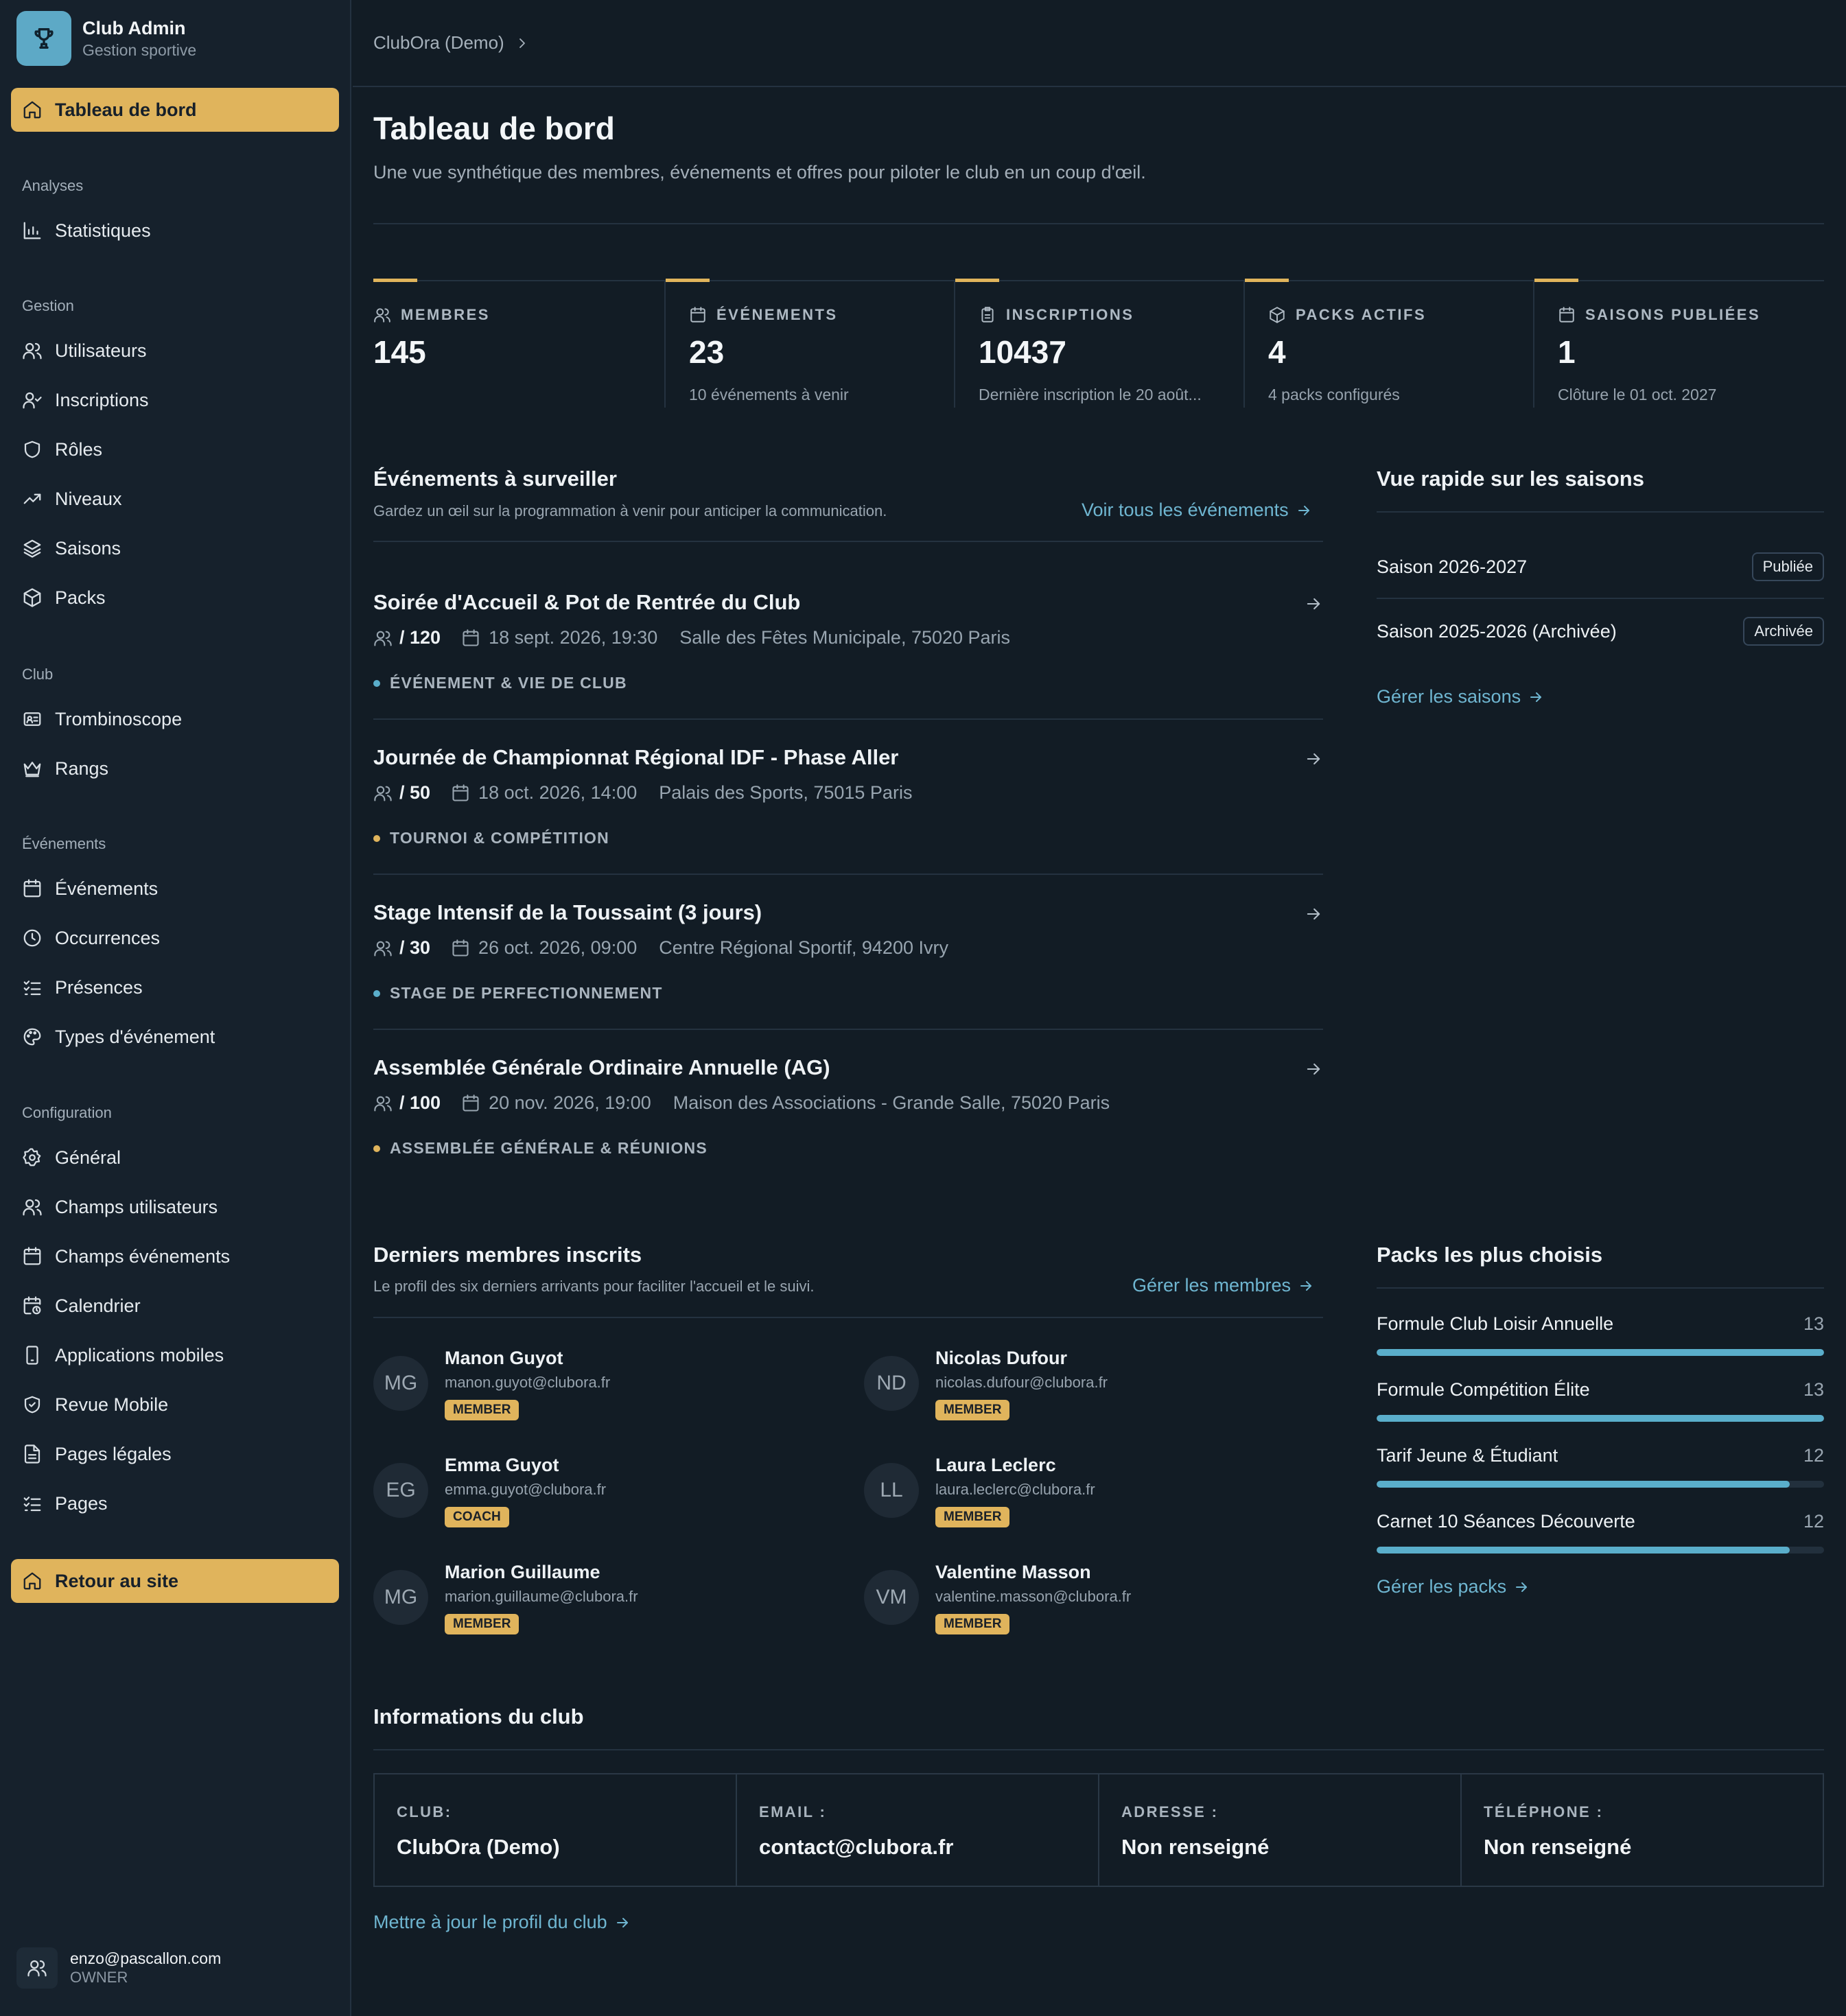 The width and height of the screenshot is (1846, 2016). Describe the element at coordinates (134, 28) in the screenshot. I see `brand-name: Club Admin` at that location.